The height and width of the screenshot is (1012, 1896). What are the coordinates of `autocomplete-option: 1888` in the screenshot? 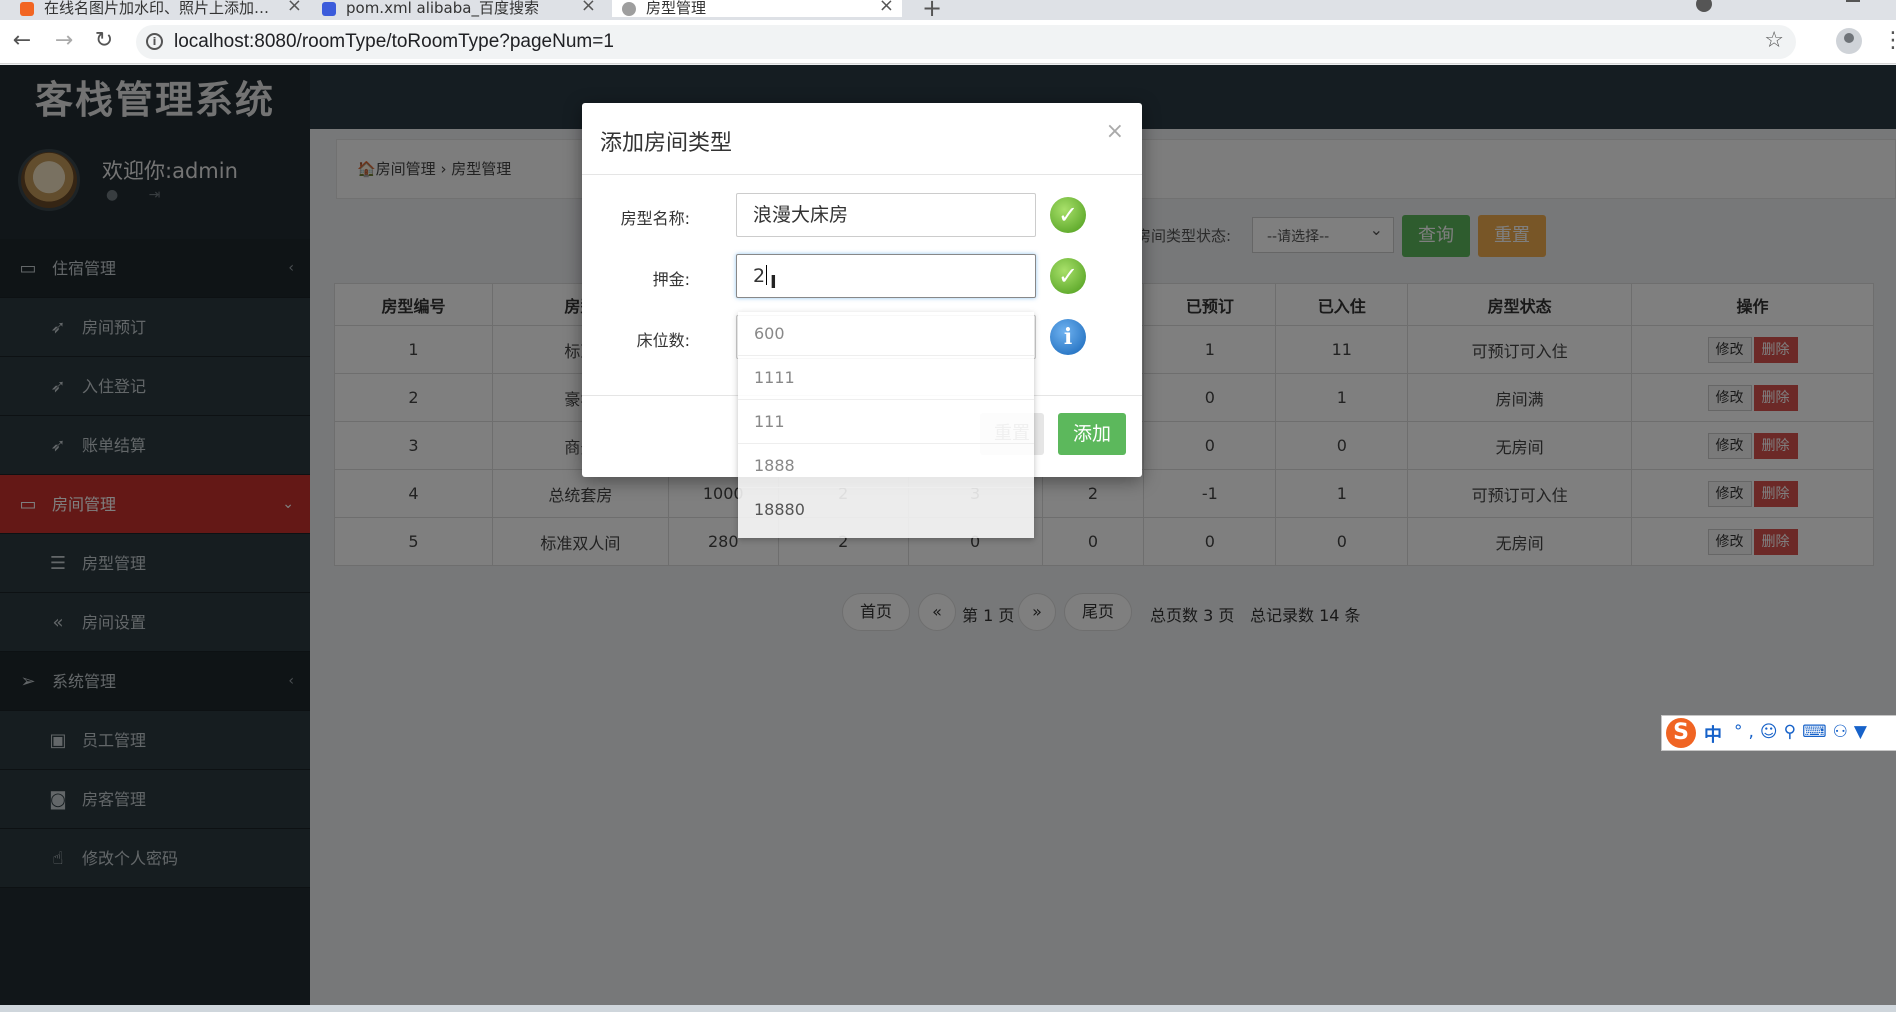 It's located at (886, 466).